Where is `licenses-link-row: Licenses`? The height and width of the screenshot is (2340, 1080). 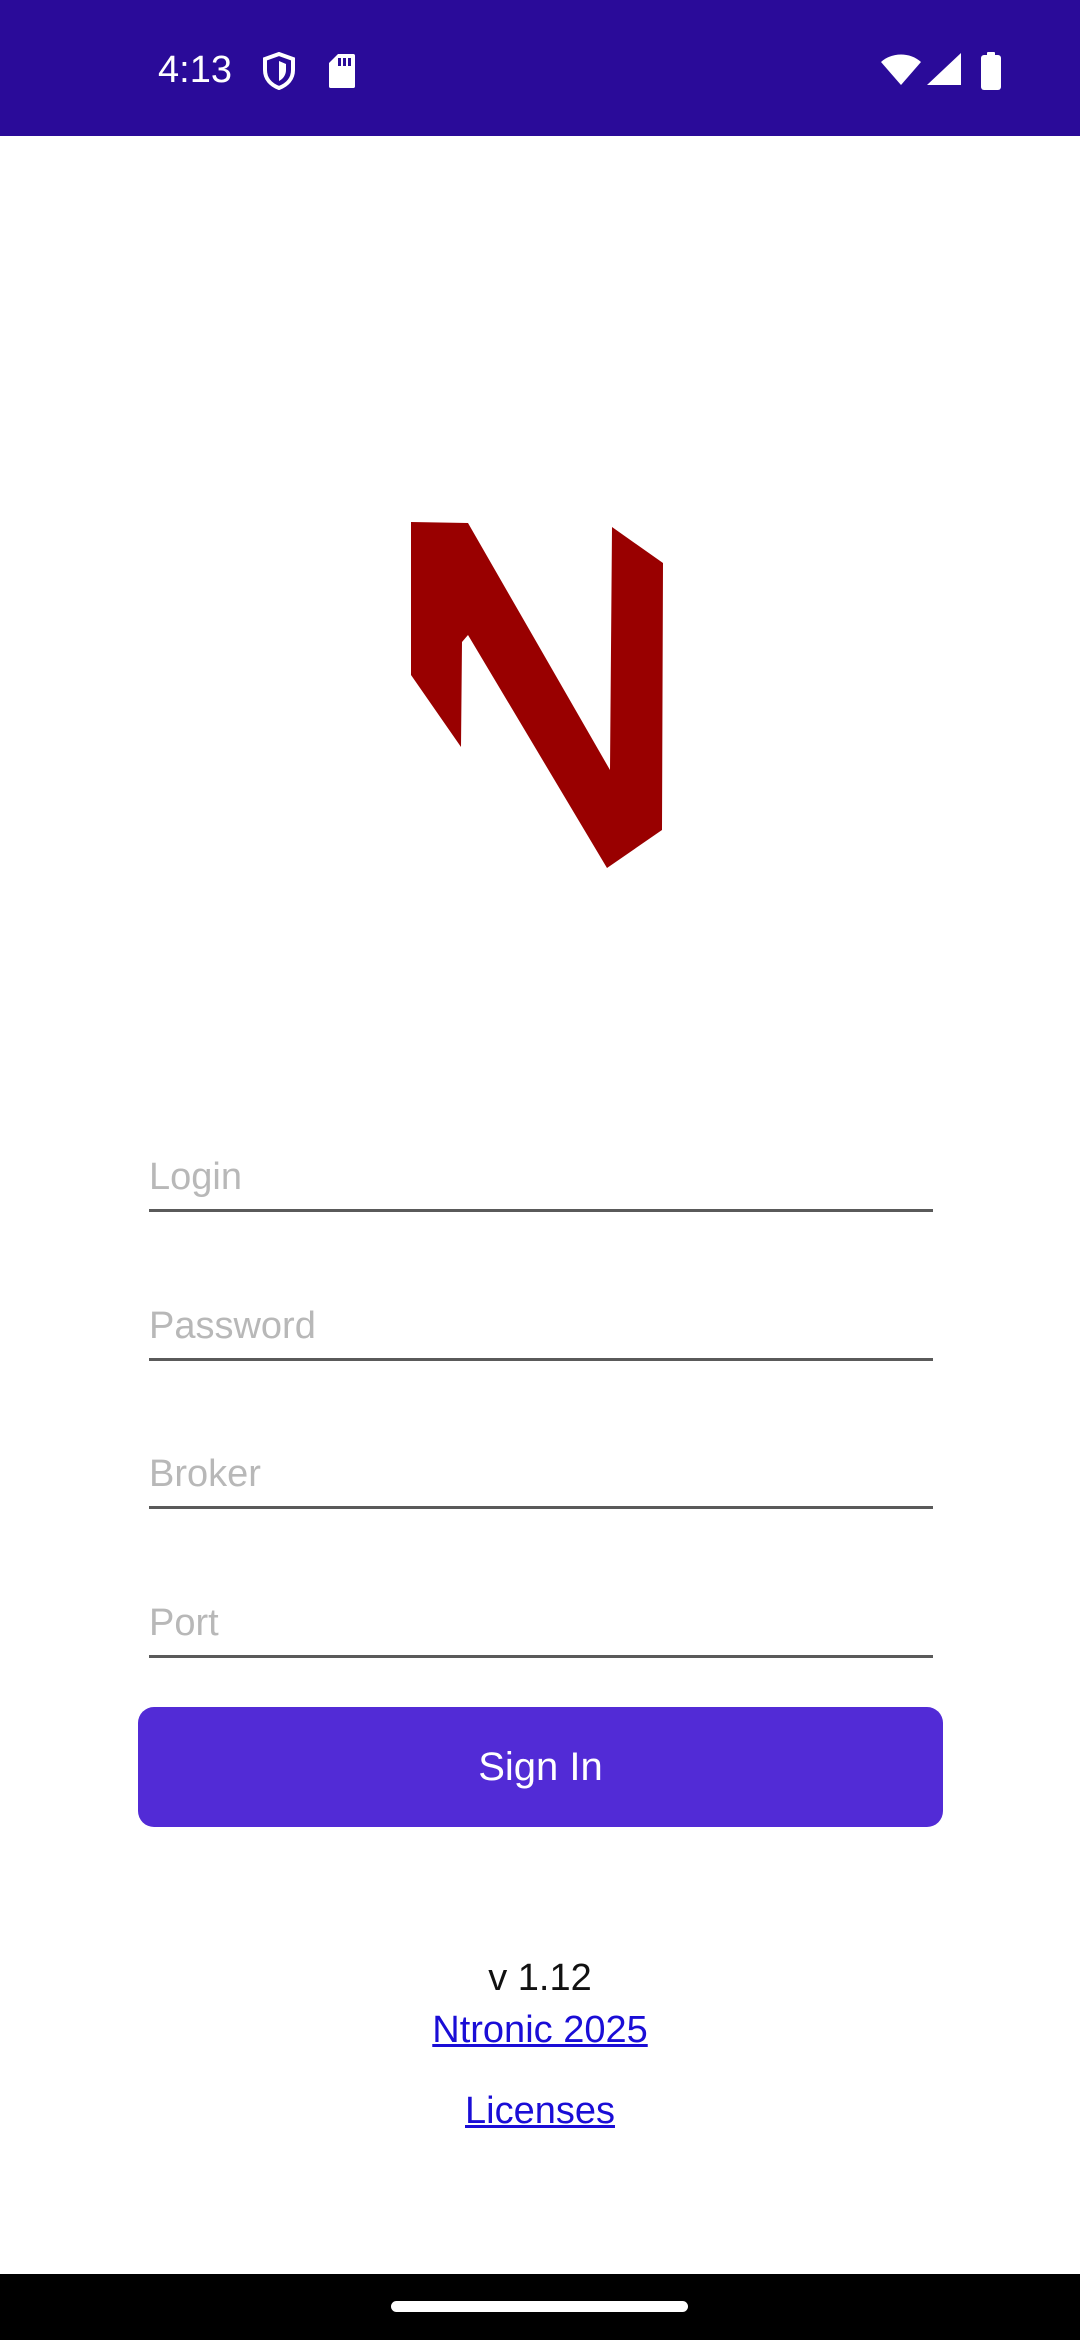
licenses-link-row: Licenses is located at coordinates (540, 2111).